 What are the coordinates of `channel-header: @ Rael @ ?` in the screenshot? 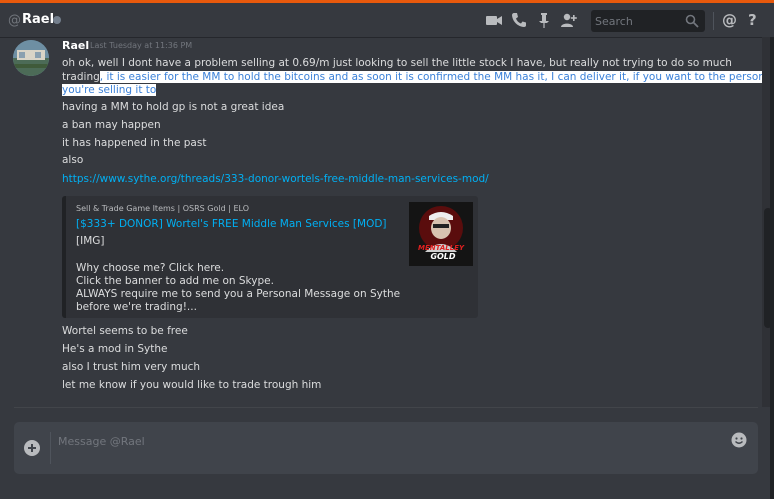 It's located at (387, 20).